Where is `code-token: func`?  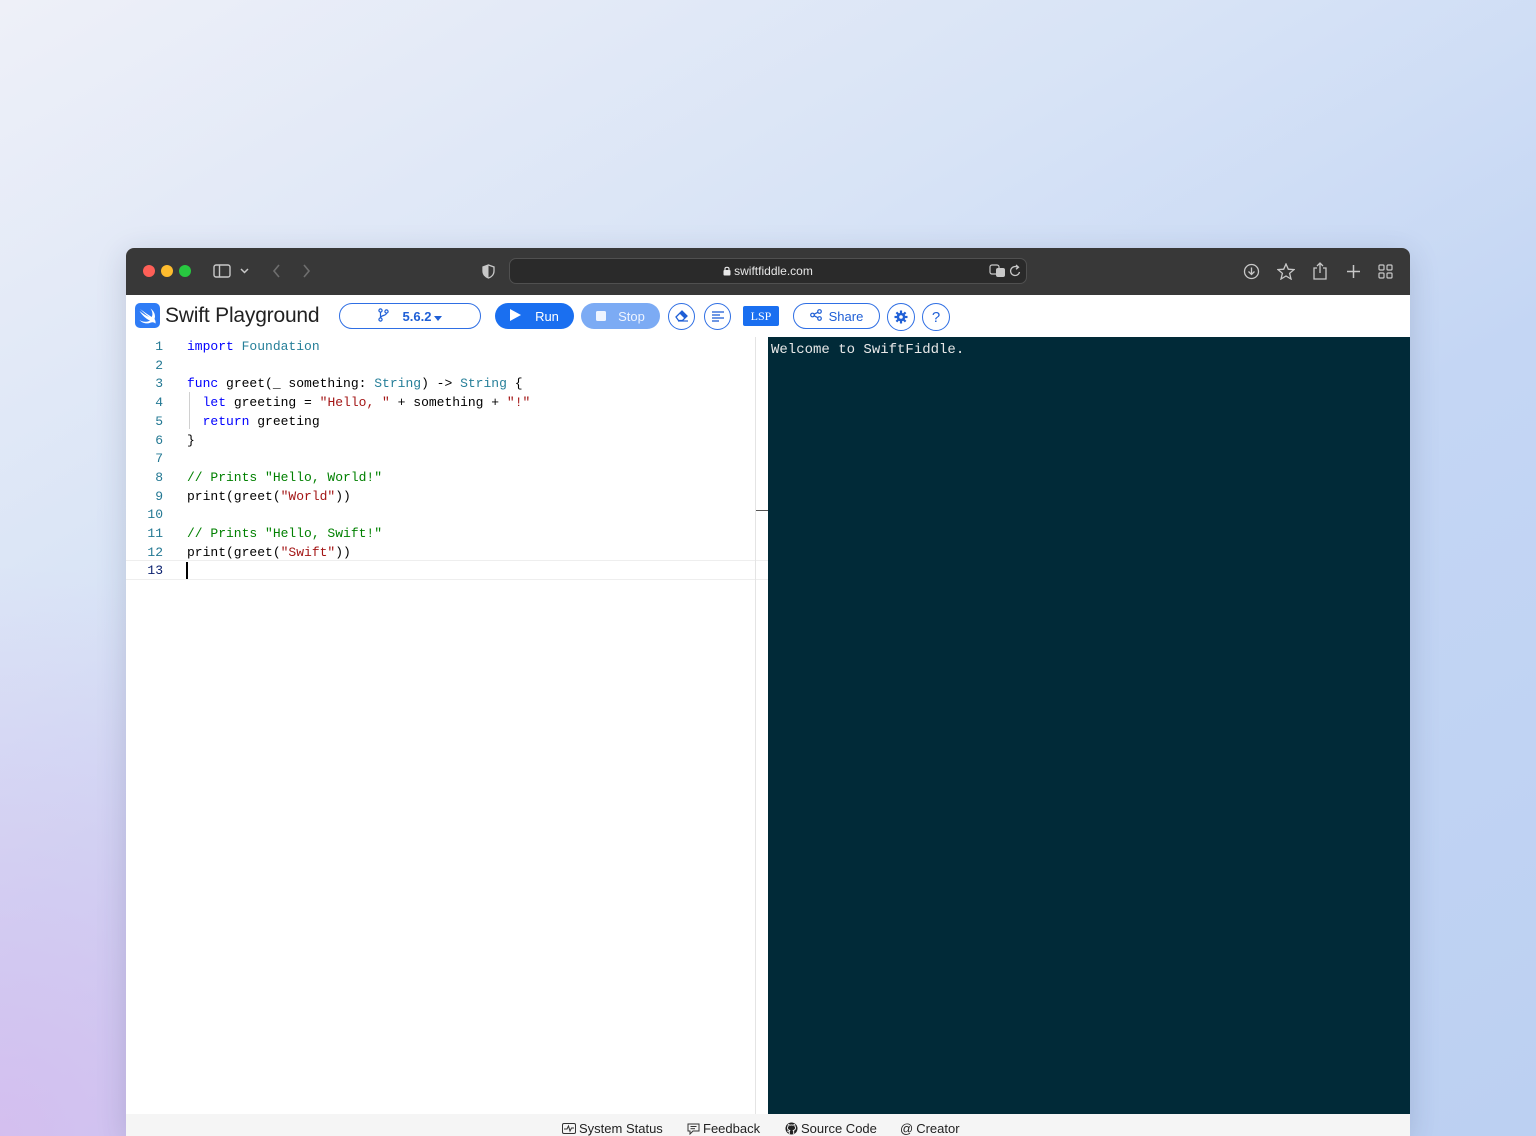 code-token: func is located at coordinates (203, 384).